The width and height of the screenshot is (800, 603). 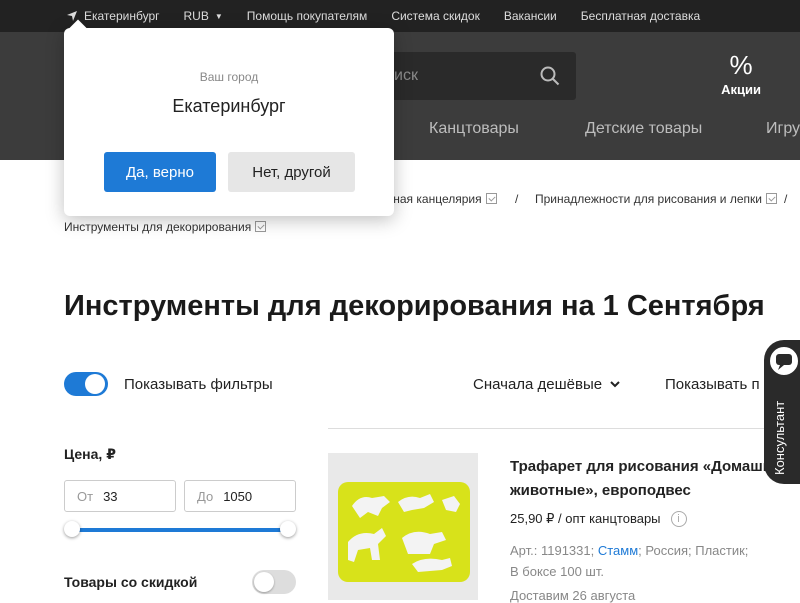 What do you see at coordinates (86, 384) in the screenshot?
I see `toggle-switch` at bounding box center [86, 384].